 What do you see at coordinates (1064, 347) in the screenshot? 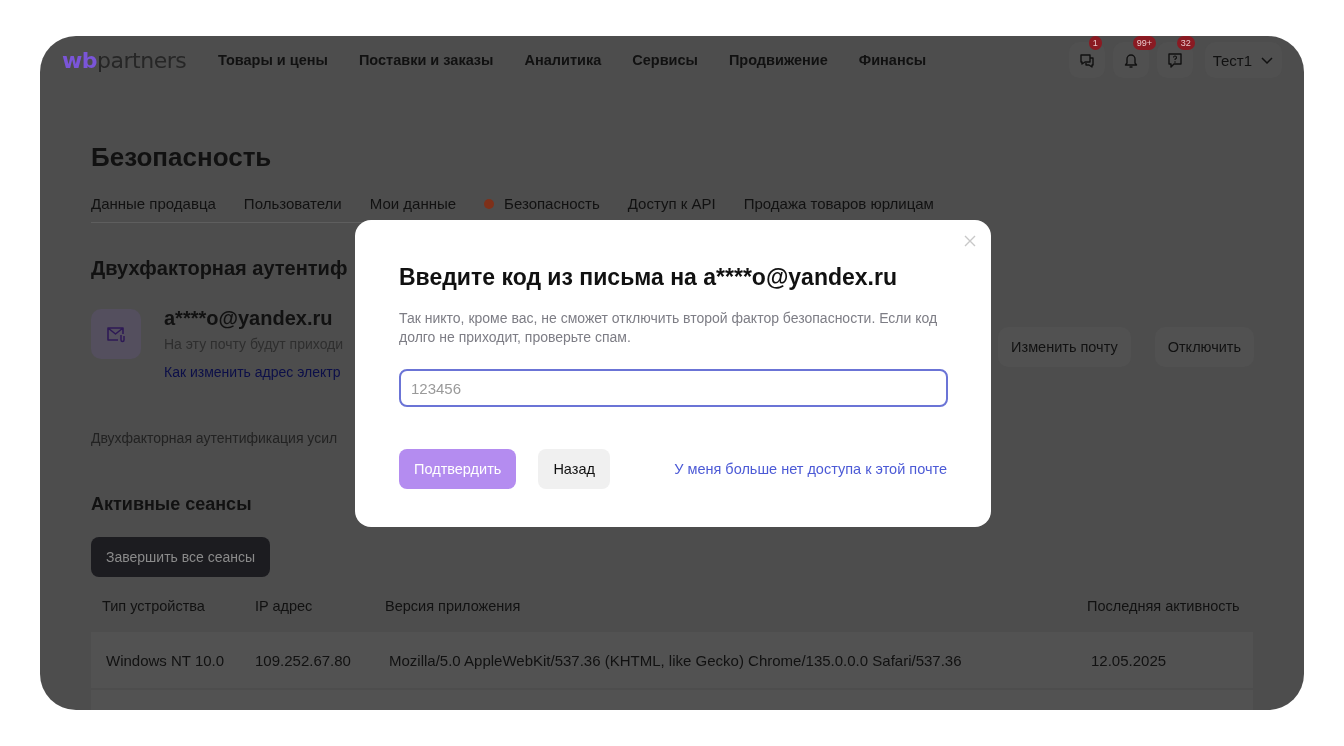
I see `action-button: Изменить почту` at bounding box center [1064, 347].